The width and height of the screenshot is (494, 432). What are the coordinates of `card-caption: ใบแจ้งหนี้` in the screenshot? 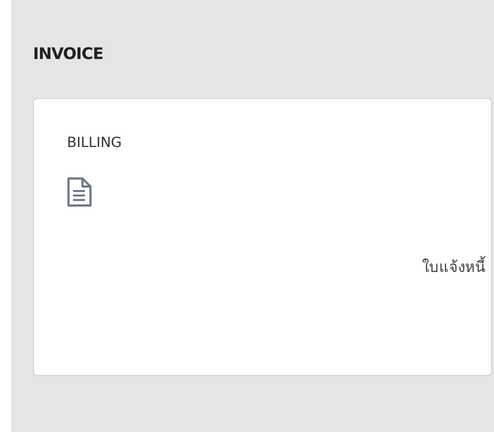 It's located at (453, 266).